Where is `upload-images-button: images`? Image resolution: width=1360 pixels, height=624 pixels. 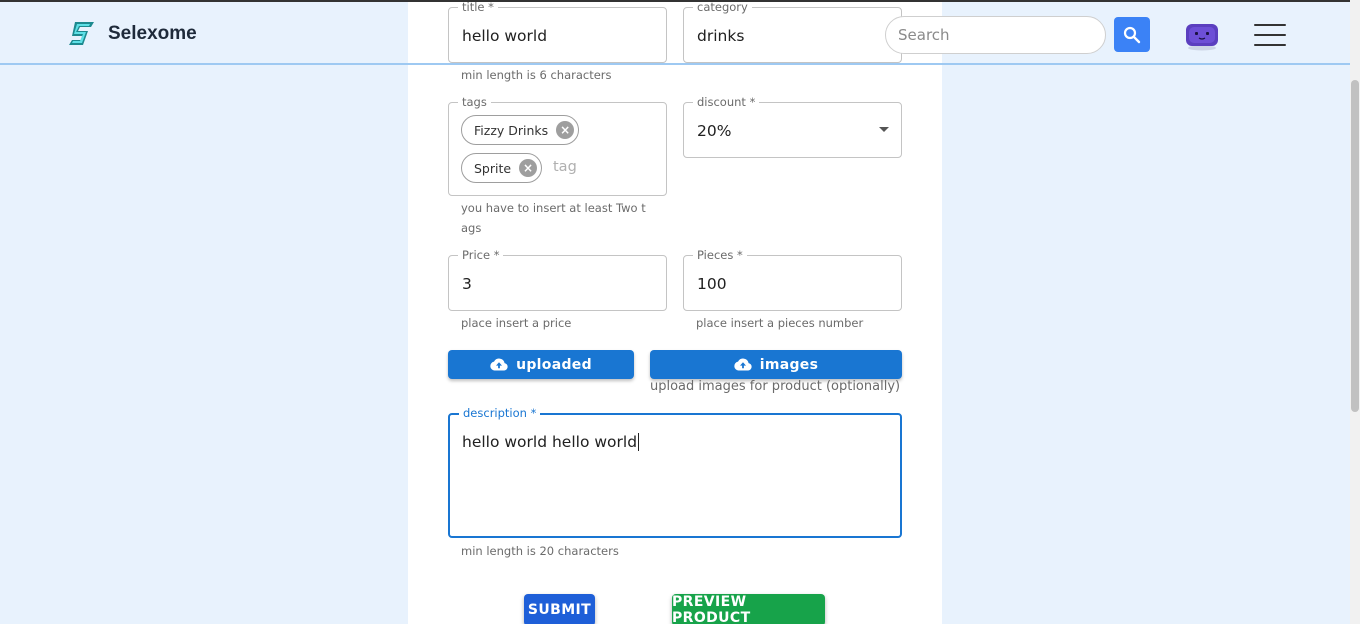
upload-images-button: images is located at coordinates (776, 364).